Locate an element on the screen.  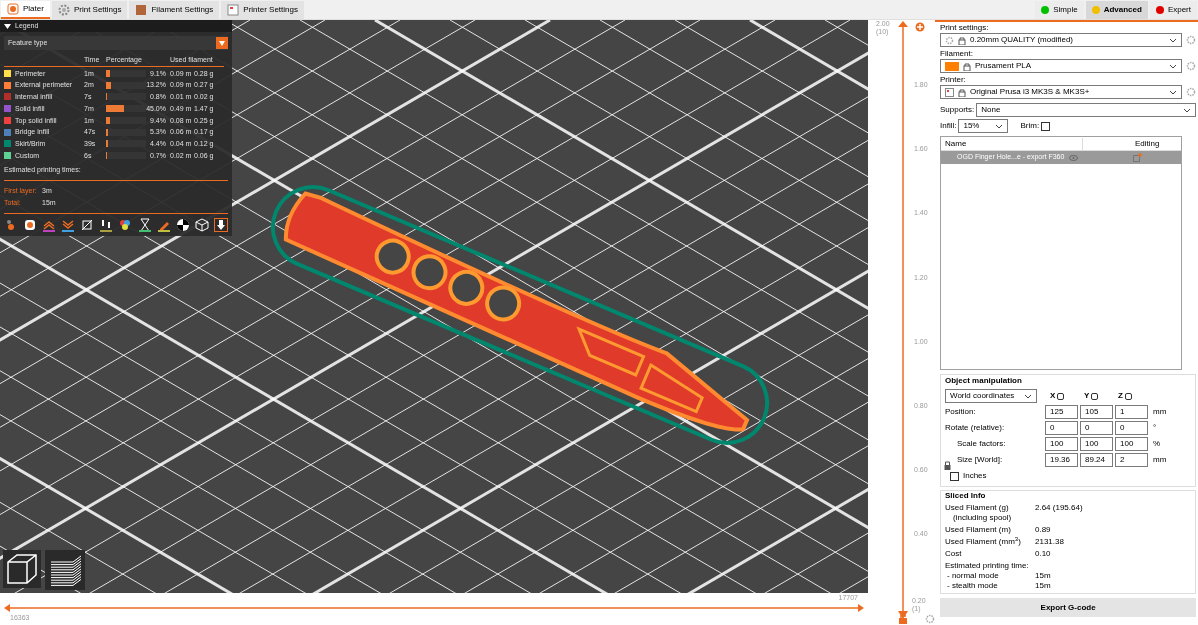
preset-dropdown: Original Prusa i3 MK3S & MK3S+ is located at coordinates (1061, 92).